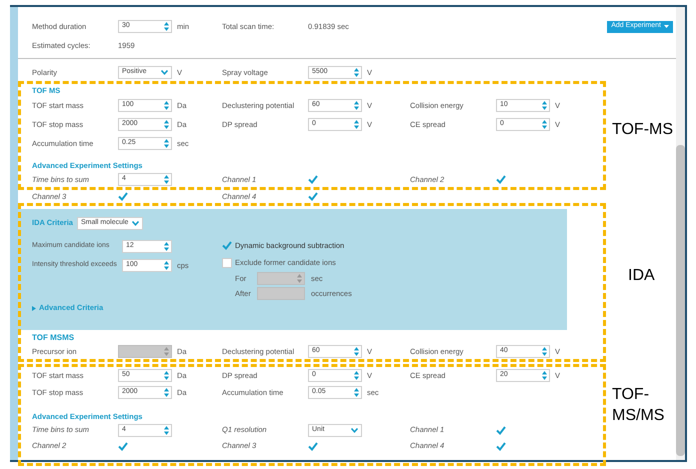 This screenshot has width=696, height=469. Describe the element at coordinates (680, 300) in the screenshot. I see `scrollbar-thumb` at that location.